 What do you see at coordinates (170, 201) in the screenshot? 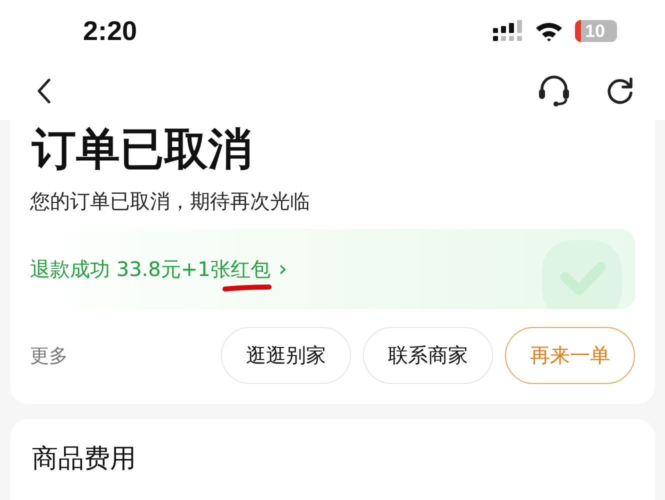
I see `order-status-message: 您的订单已取消，期待再次光临` at bounding box center [170, 201].